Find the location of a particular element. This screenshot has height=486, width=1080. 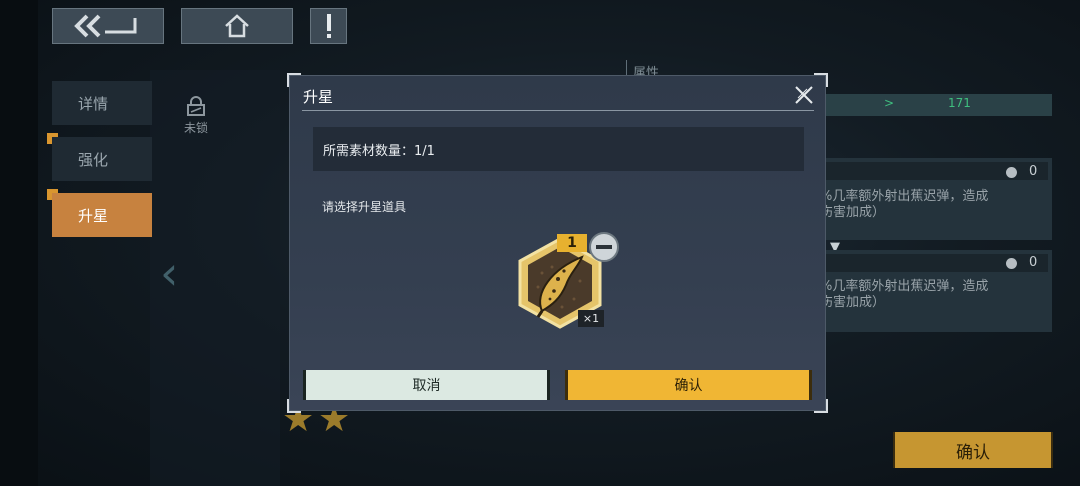

remove-material-button is located at coordinates (604, 247).